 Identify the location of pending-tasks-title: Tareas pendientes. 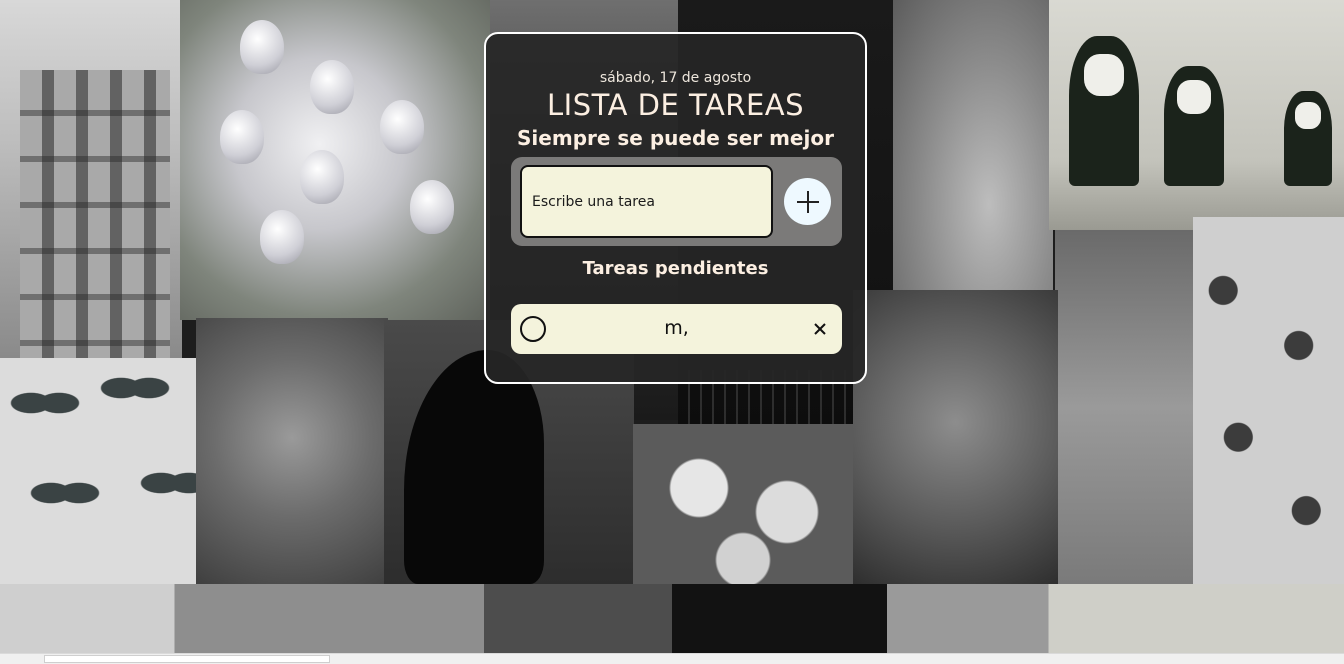
(675, 268).